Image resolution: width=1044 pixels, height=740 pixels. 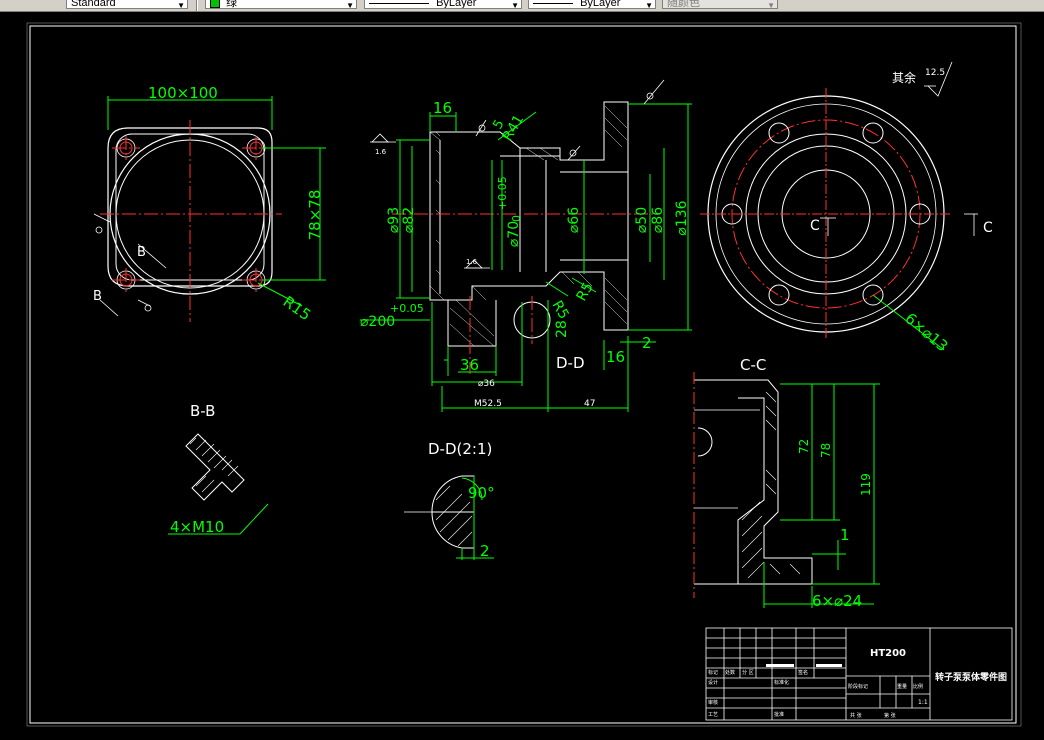 I want to click on color-swatch, so click(x=215, y=4).